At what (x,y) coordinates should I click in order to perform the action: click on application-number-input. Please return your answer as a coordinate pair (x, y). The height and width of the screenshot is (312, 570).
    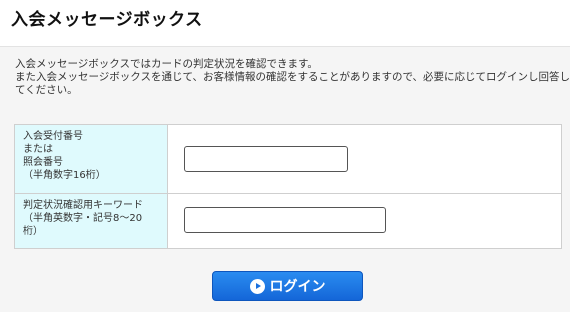
    Looking at the image, I should click on (266, 159).